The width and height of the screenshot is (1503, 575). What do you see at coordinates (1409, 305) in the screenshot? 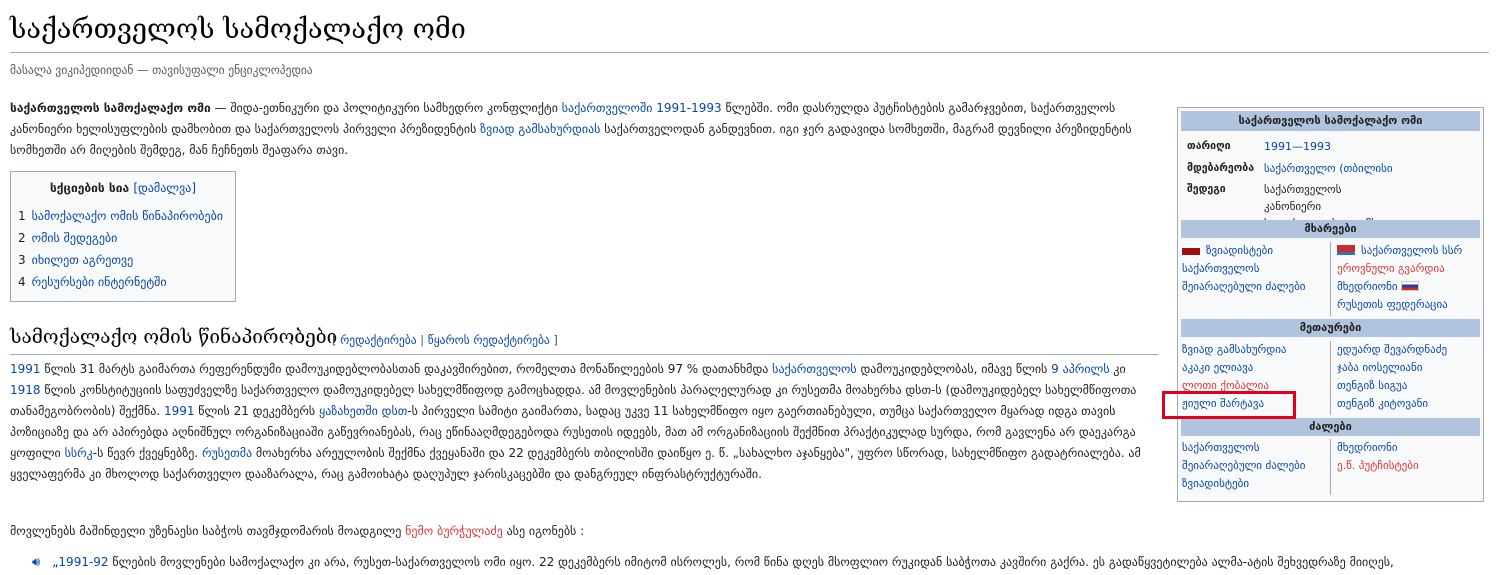
I see `side-link: რუსეთის ფედერაცია` at bounding box center [1409, 305].